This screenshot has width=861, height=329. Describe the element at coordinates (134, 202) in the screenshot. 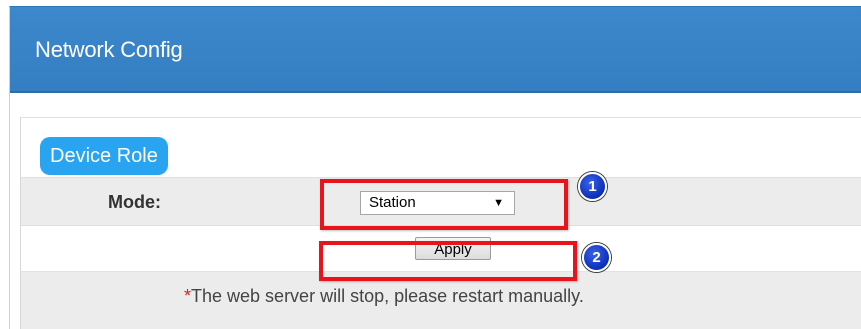

I see `mode-label: Mode:` at that location.